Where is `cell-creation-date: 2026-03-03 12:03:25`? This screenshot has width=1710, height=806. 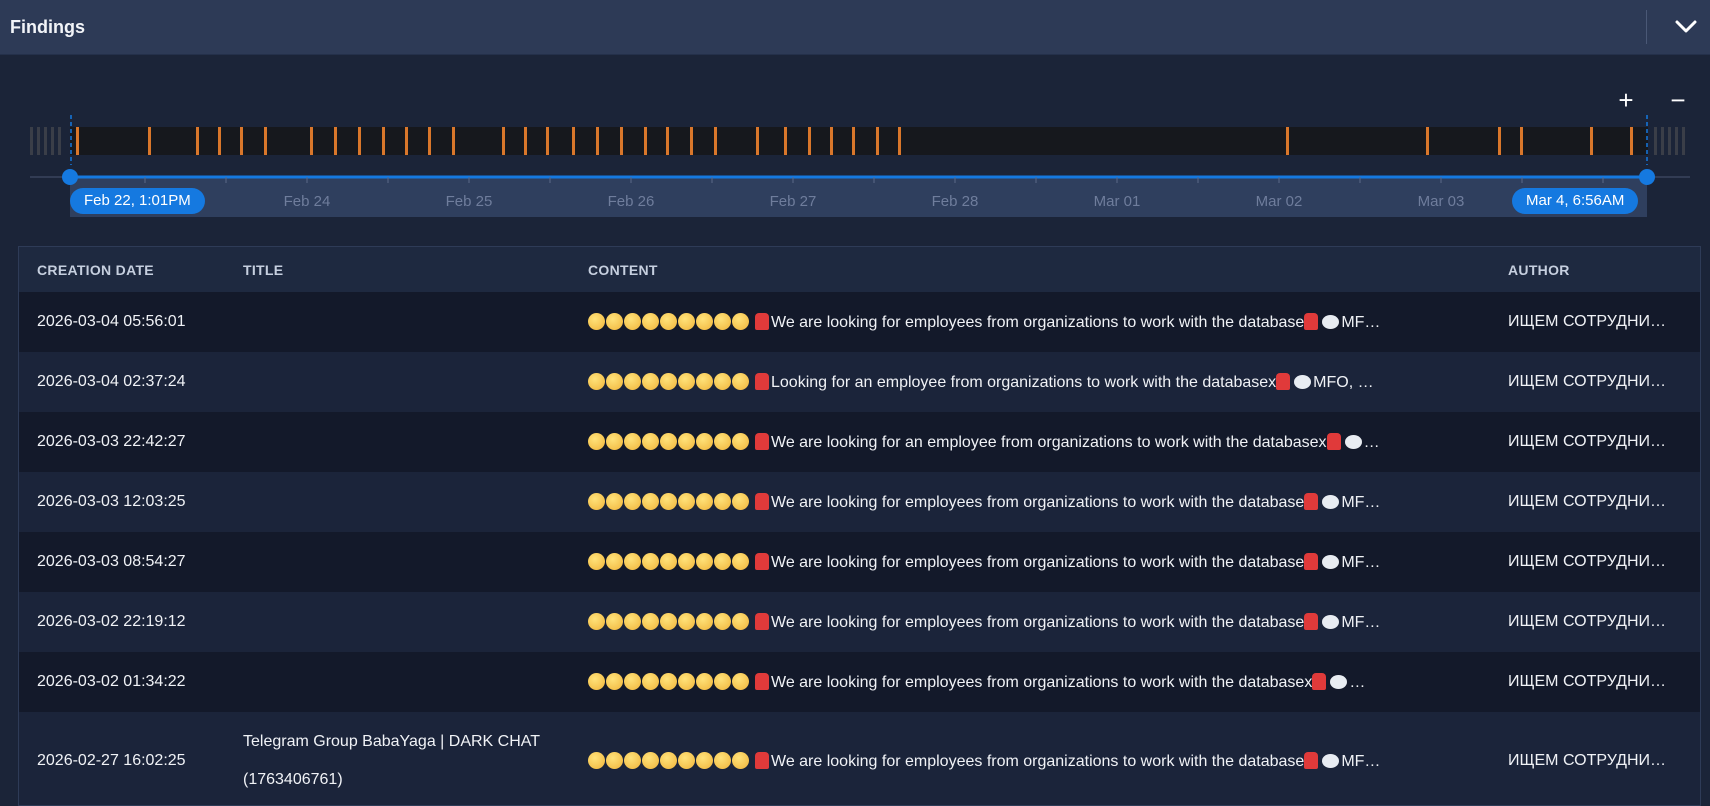 cell-creation-date: 2026-03-03 12:03:25 is located at coordinates (122, 502).